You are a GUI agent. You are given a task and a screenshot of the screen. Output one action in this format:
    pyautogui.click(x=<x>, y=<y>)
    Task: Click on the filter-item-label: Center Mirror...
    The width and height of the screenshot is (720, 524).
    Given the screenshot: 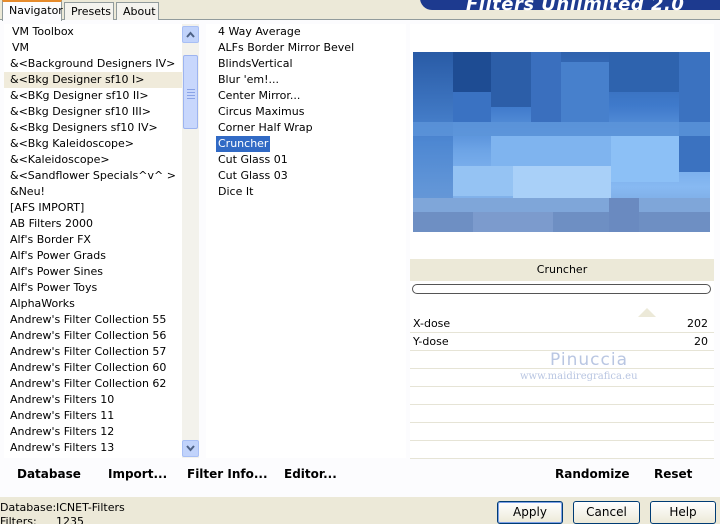 What is the action you would take?
    pyautogui.click(x=259, y=95)
    